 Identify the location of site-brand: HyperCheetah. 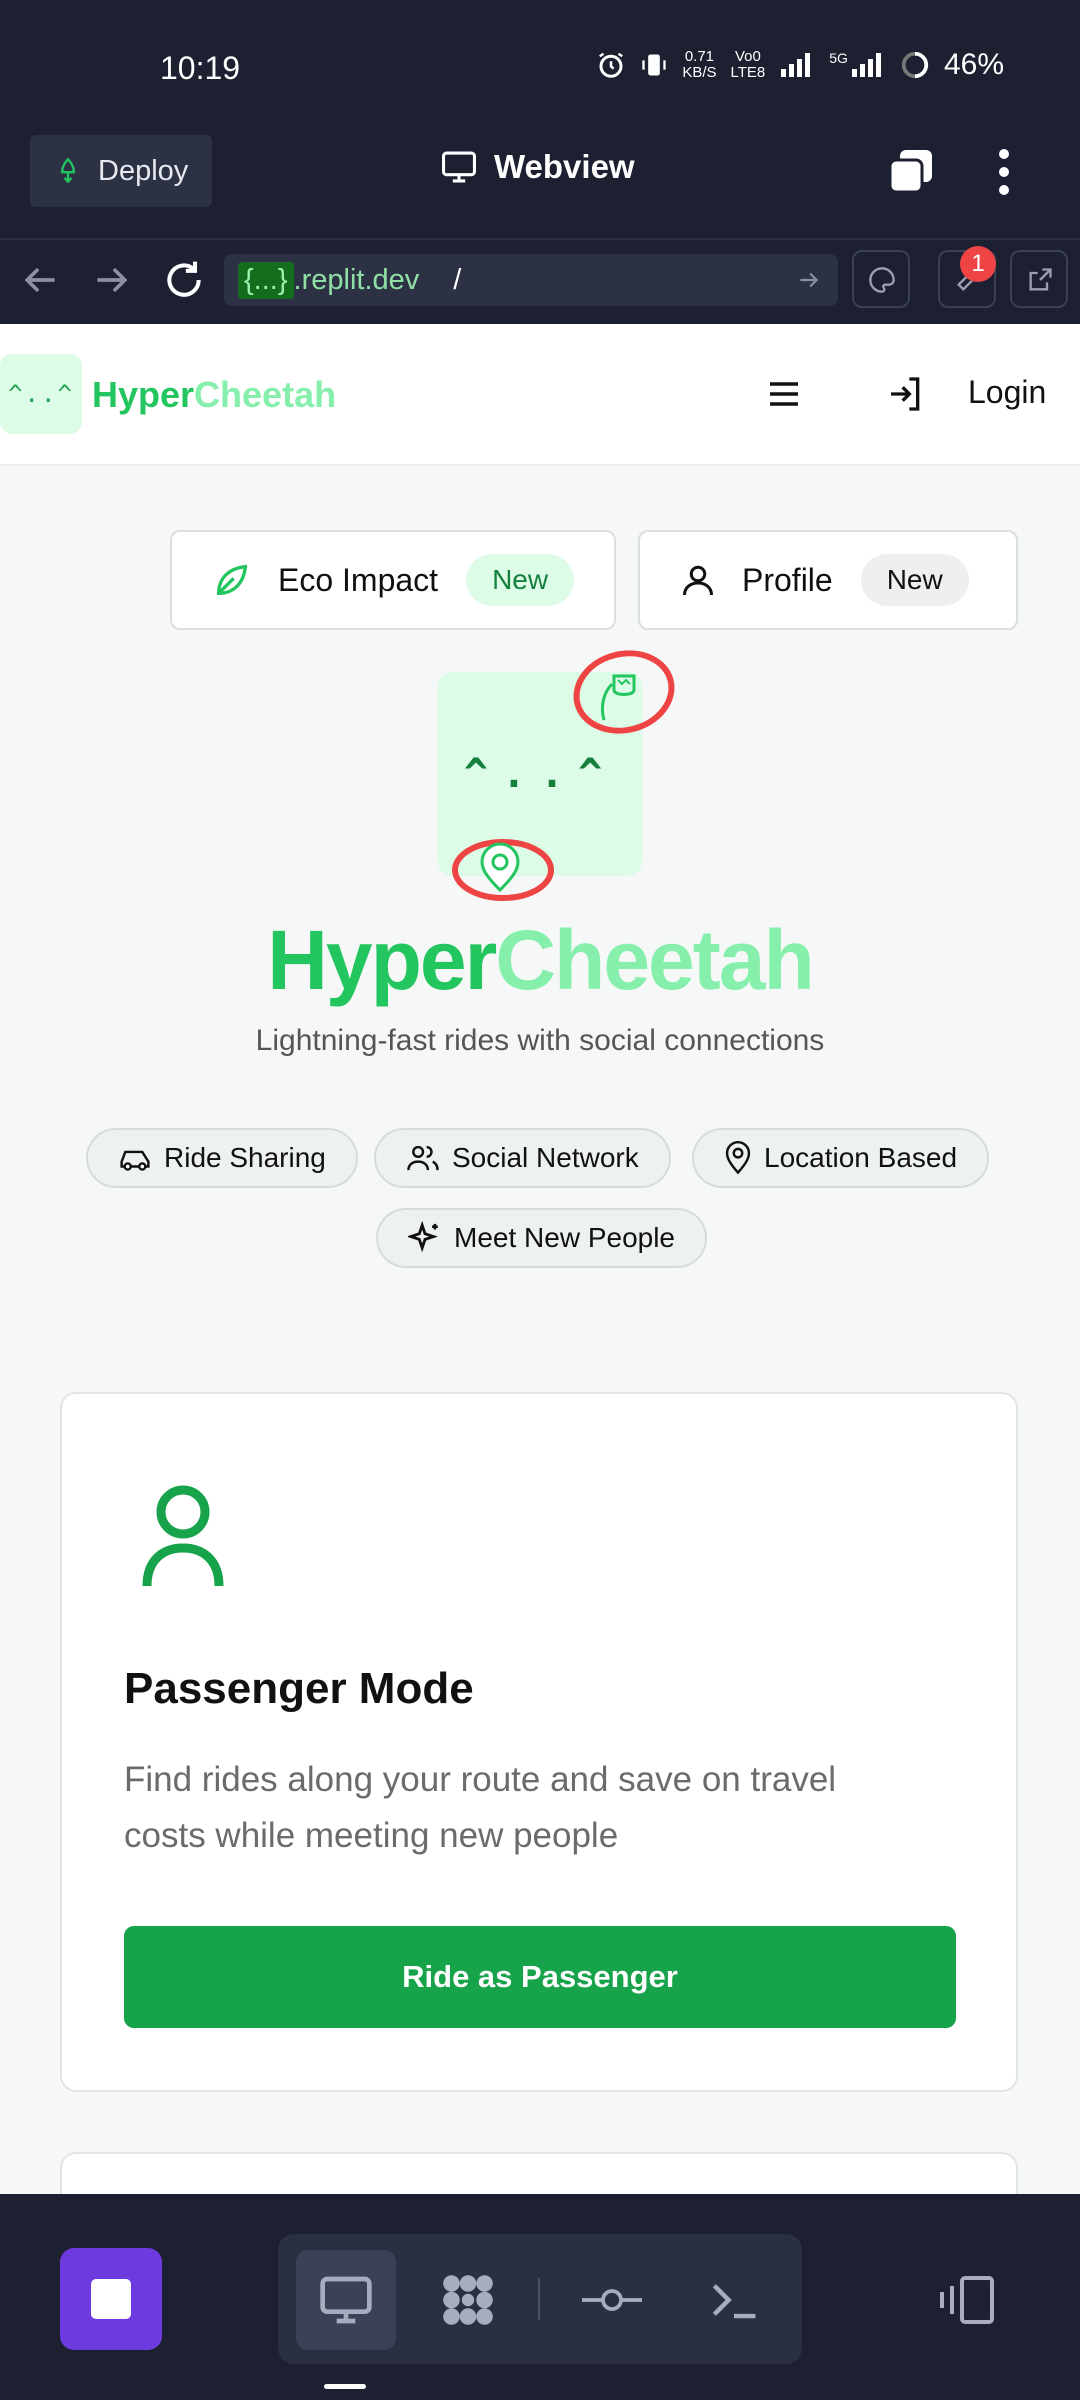
(214, 395).